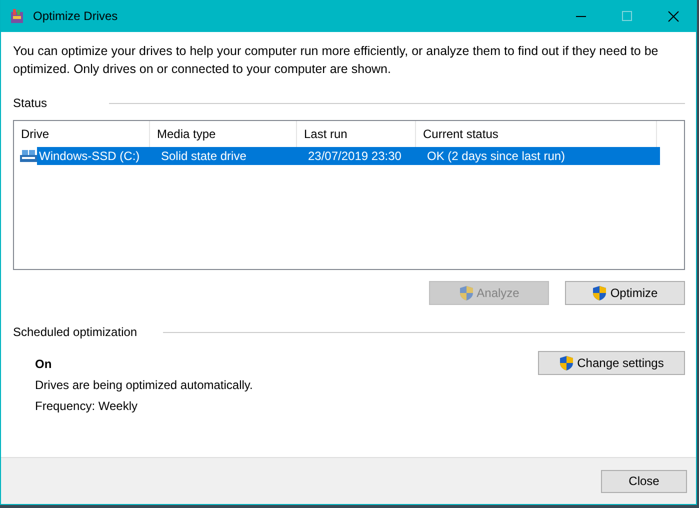 The height and width of the screenshot is (508, 699). What do you see at coordinates (30, 103) in the screenshot?
I see `section-heading: Status` at bounding box center [30, 103].